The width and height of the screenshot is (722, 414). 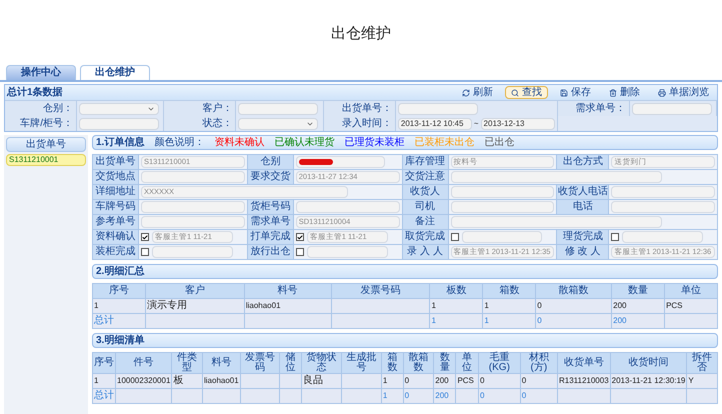 What do you see at coordinates (116, 252) in the screenshot?
I see `field-label: 装柜完成` at bounding box center [116, 252].